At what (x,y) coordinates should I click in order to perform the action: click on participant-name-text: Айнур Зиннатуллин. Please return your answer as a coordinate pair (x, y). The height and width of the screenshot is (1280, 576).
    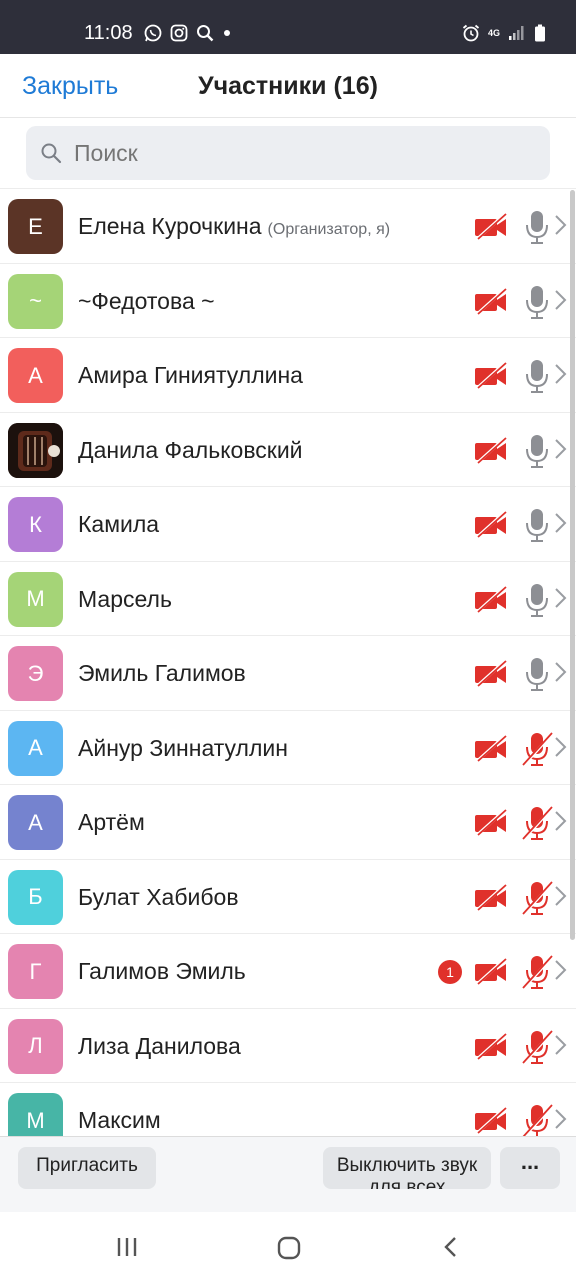
    Looking at the image, I should click on (183, 747).